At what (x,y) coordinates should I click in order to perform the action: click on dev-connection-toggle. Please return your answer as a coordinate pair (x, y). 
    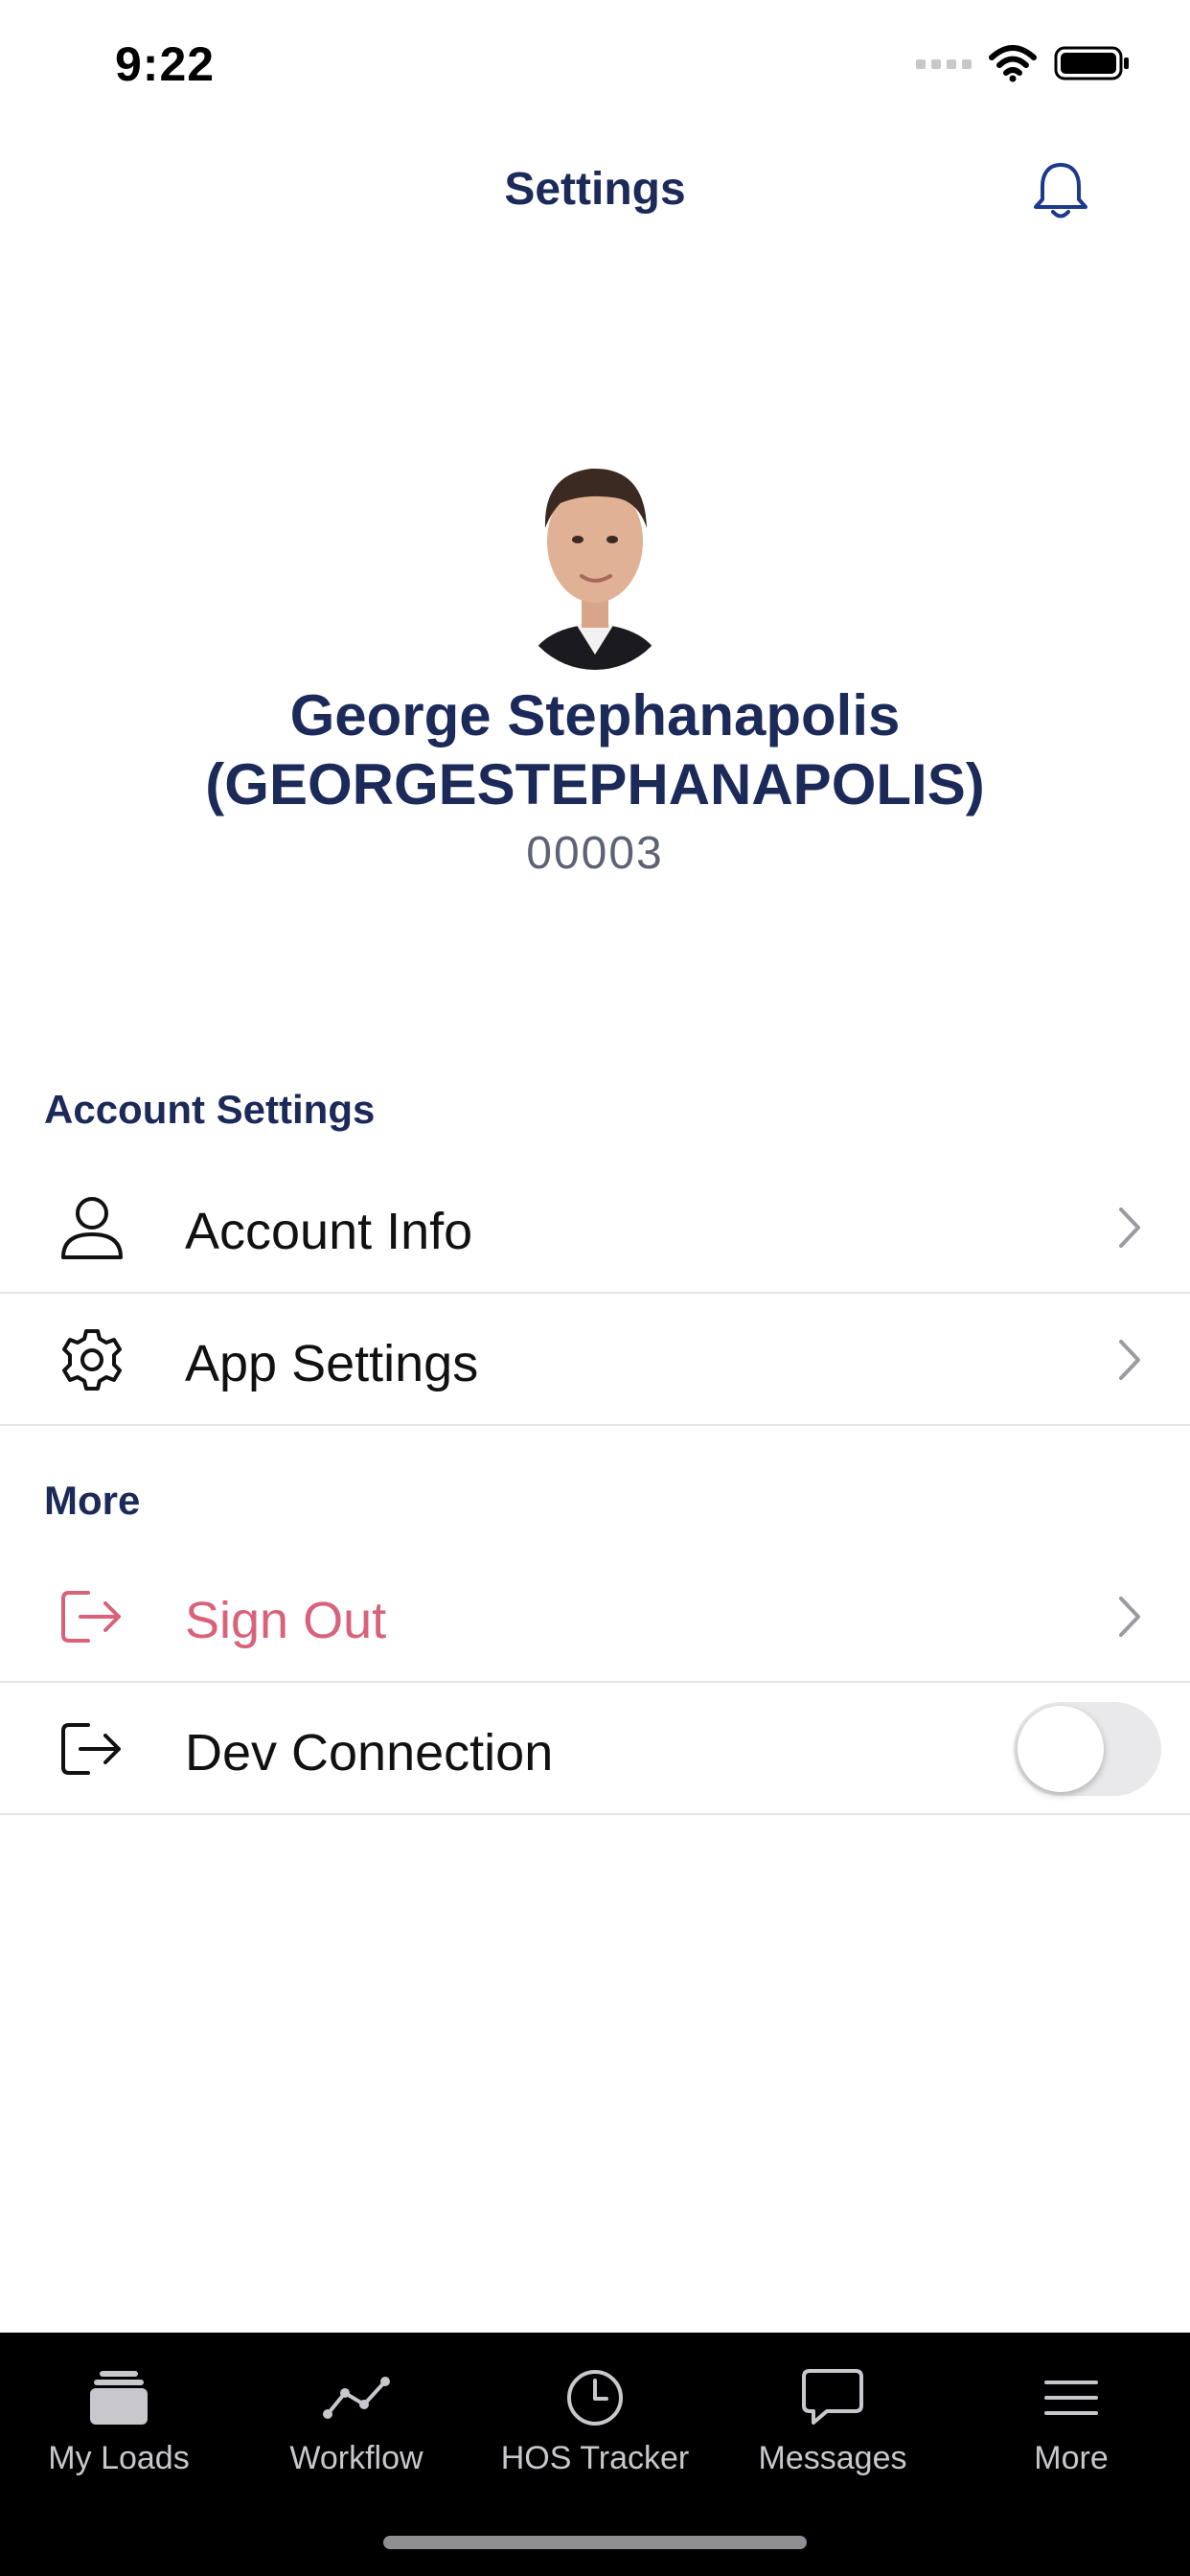
    Looking at the image, I should click on (1088, 1749).